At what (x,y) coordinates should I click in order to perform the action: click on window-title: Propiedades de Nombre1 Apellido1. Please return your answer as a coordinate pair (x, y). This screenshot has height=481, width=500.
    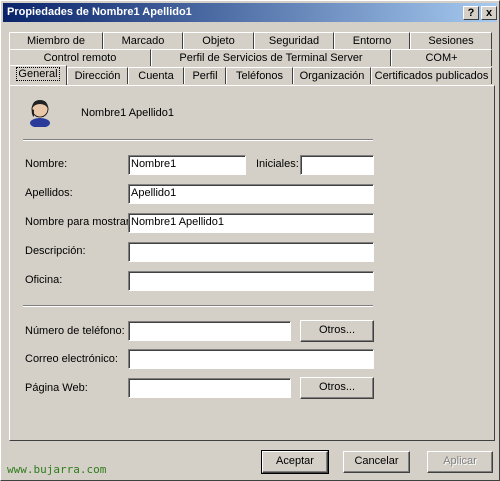
    Looking at the image, I should click on (99, 12).